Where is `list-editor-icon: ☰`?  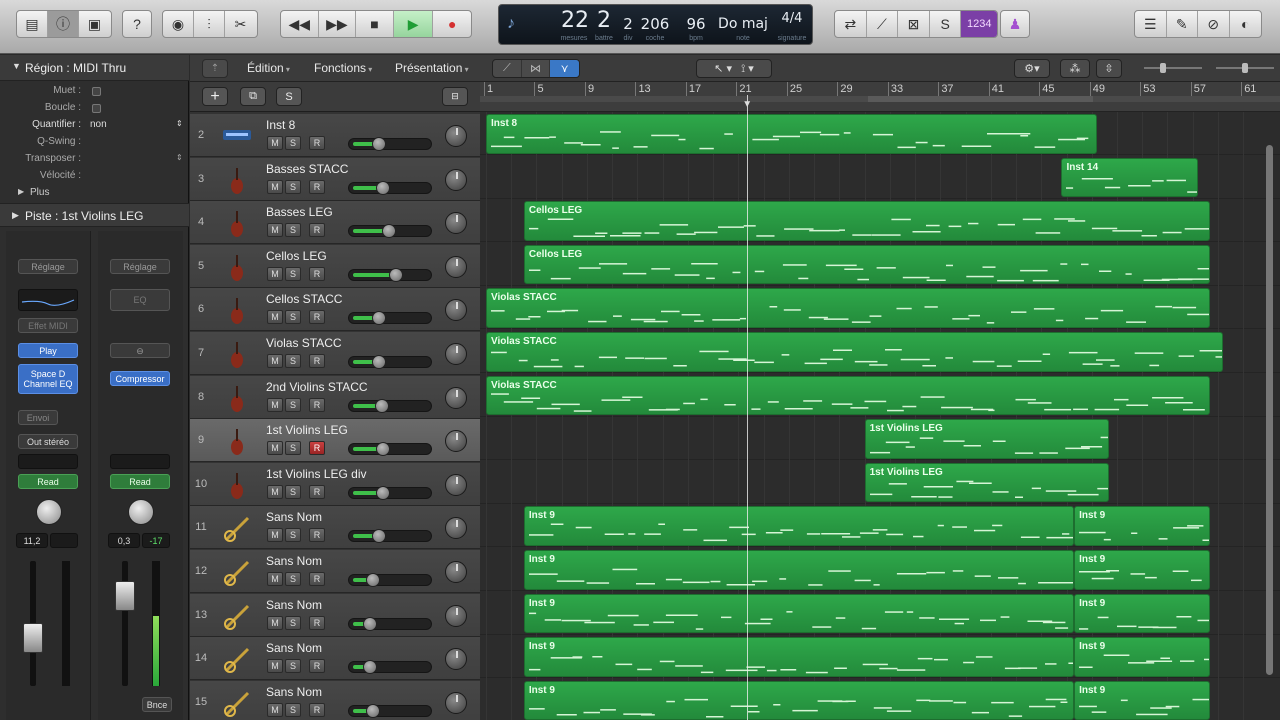
list-editor-icon: ☰ is located at coordinates (1151, 24).